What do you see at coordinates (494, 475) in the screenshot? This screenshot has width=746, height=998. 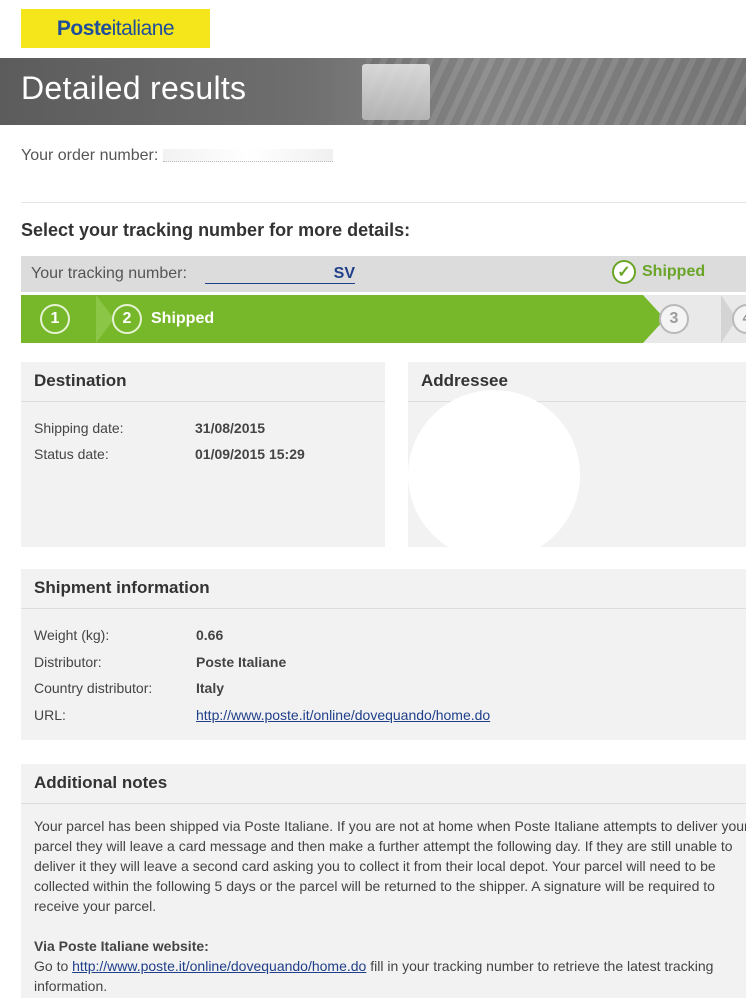 I see `addressee-redaction` at bounding box center [494, 475].